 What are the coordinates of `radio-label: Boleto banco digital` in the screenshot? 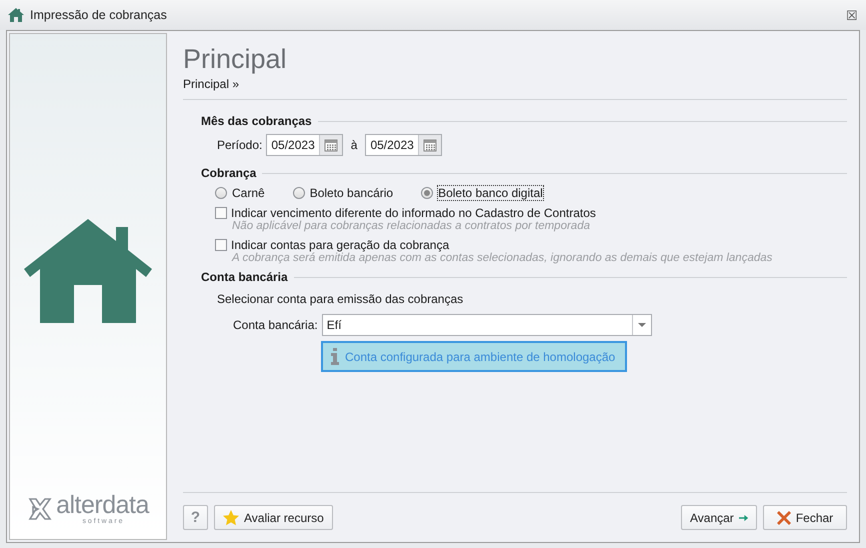 It's located at (490, 193).